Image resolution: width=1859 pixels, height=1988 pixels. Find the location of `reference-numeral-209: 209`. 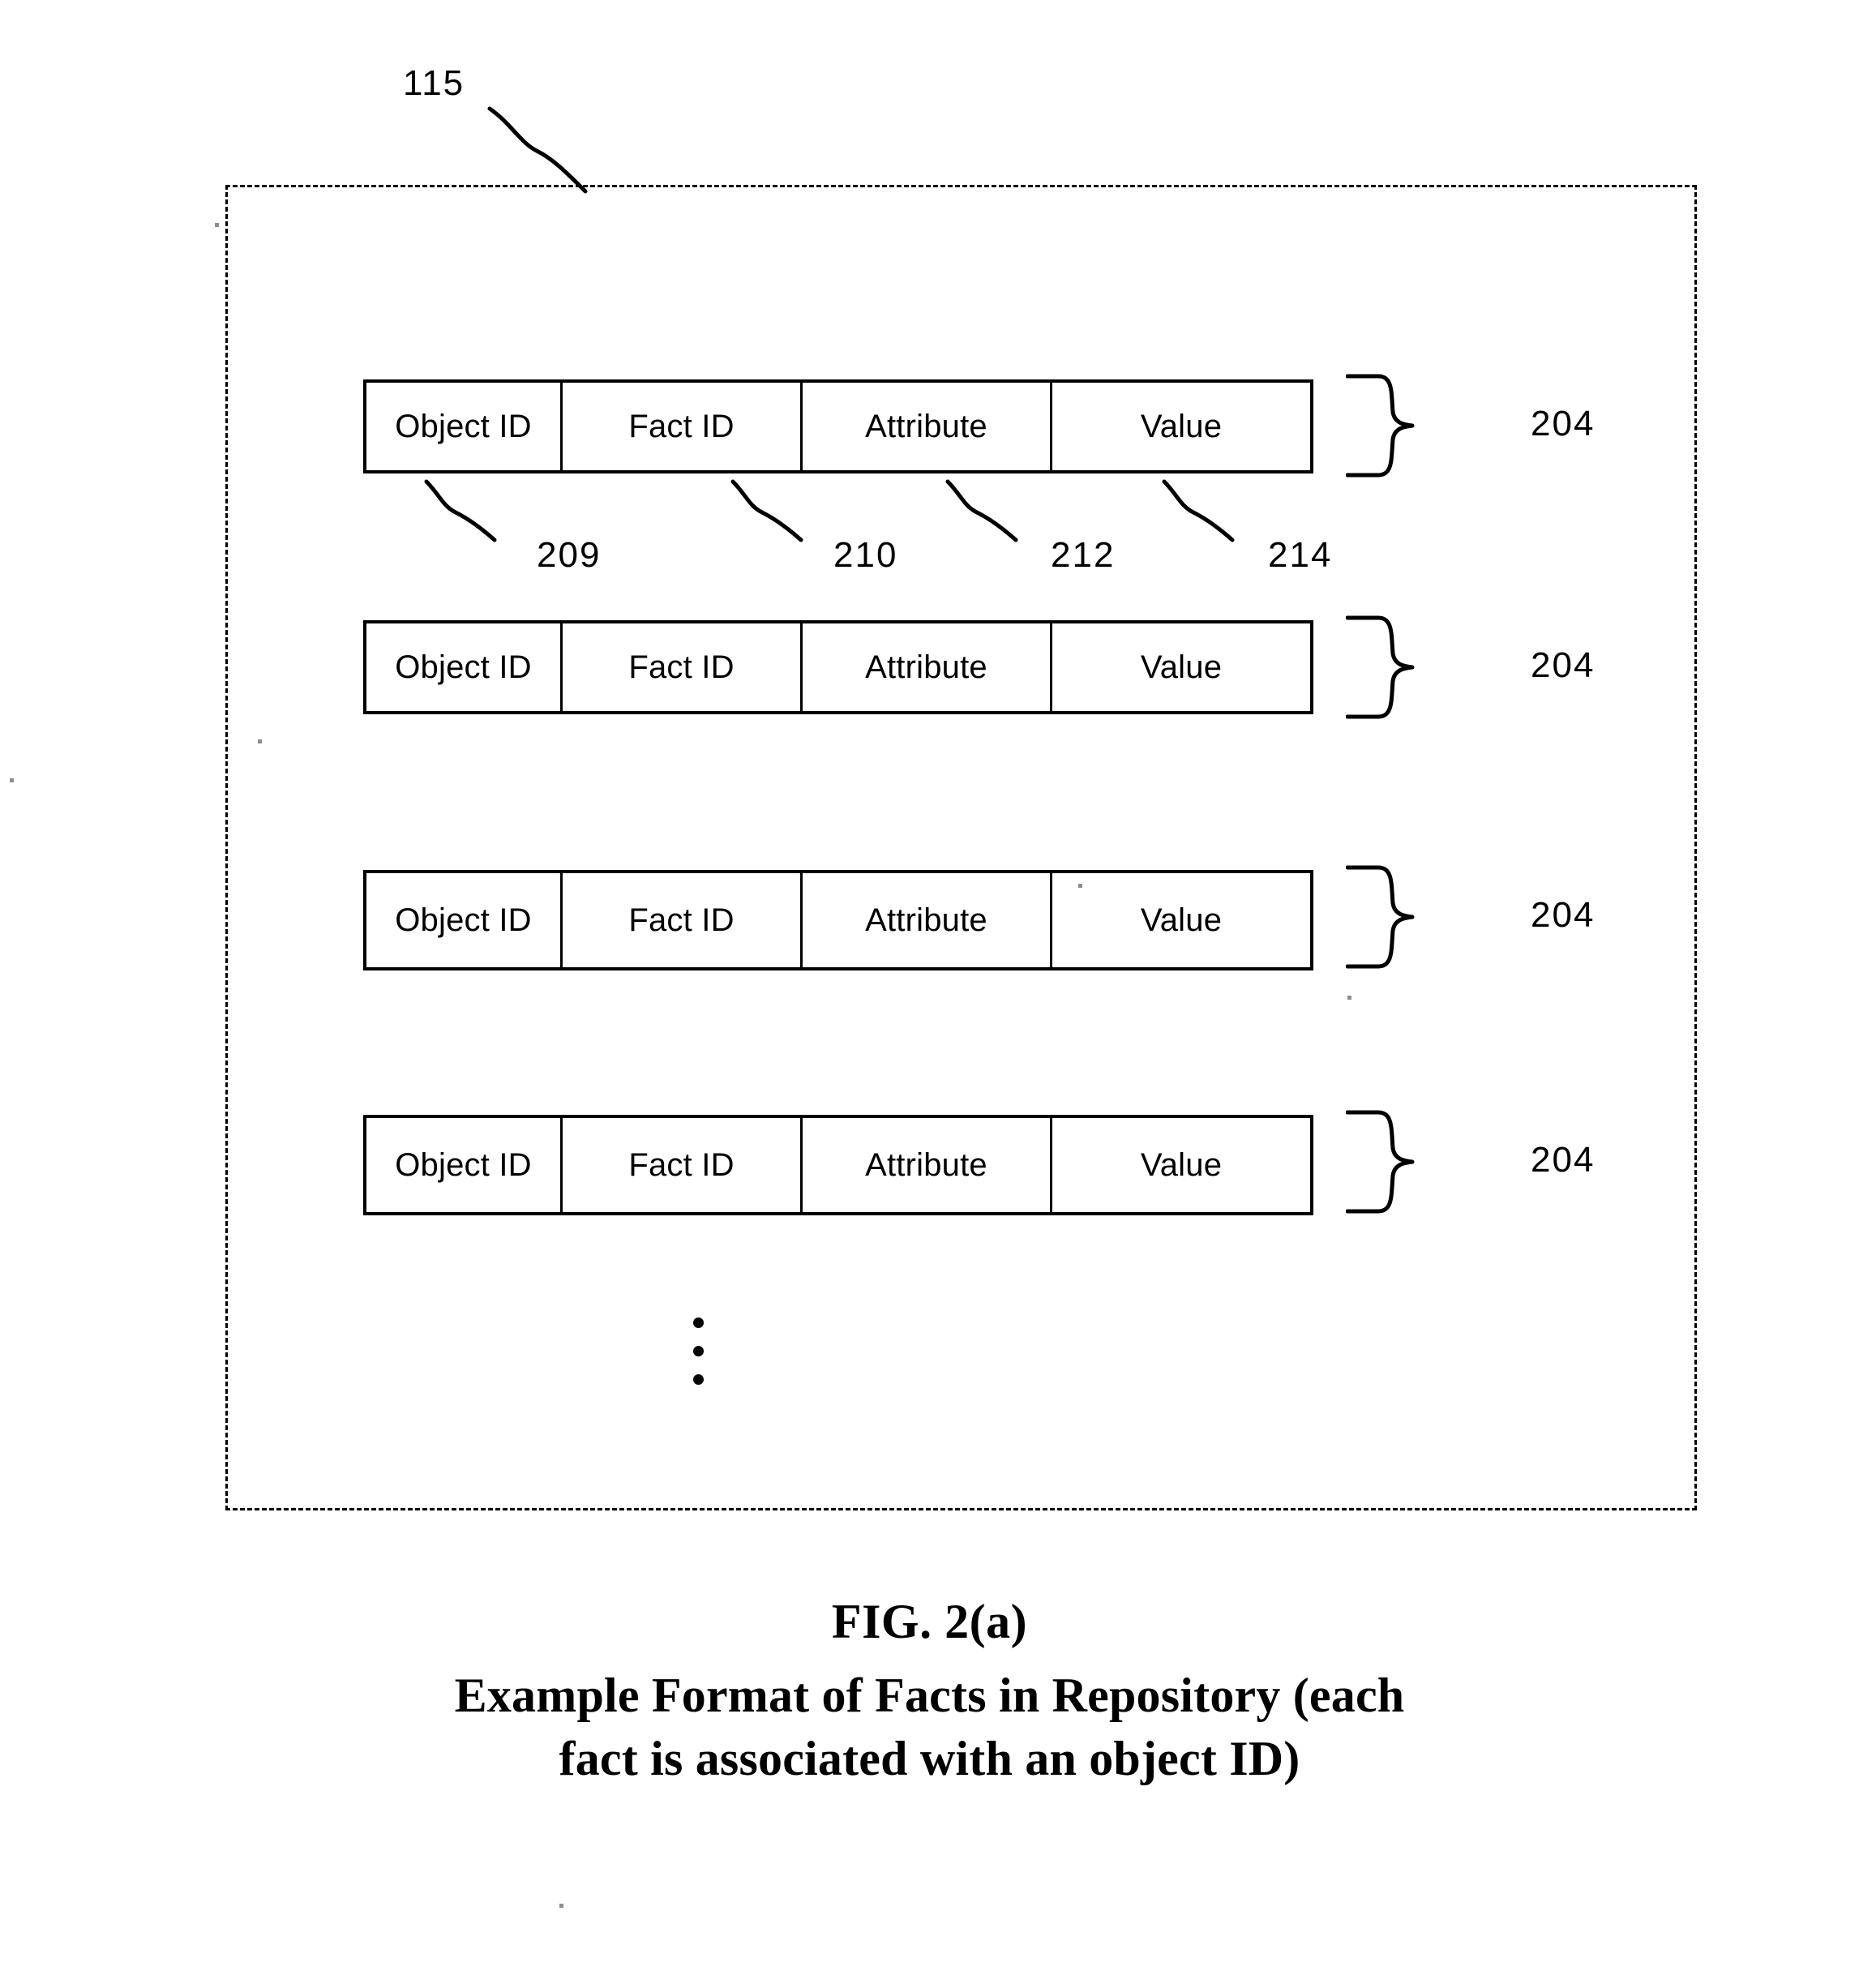

reference-numeral-209: 209 is located at coordinates (569, 555).